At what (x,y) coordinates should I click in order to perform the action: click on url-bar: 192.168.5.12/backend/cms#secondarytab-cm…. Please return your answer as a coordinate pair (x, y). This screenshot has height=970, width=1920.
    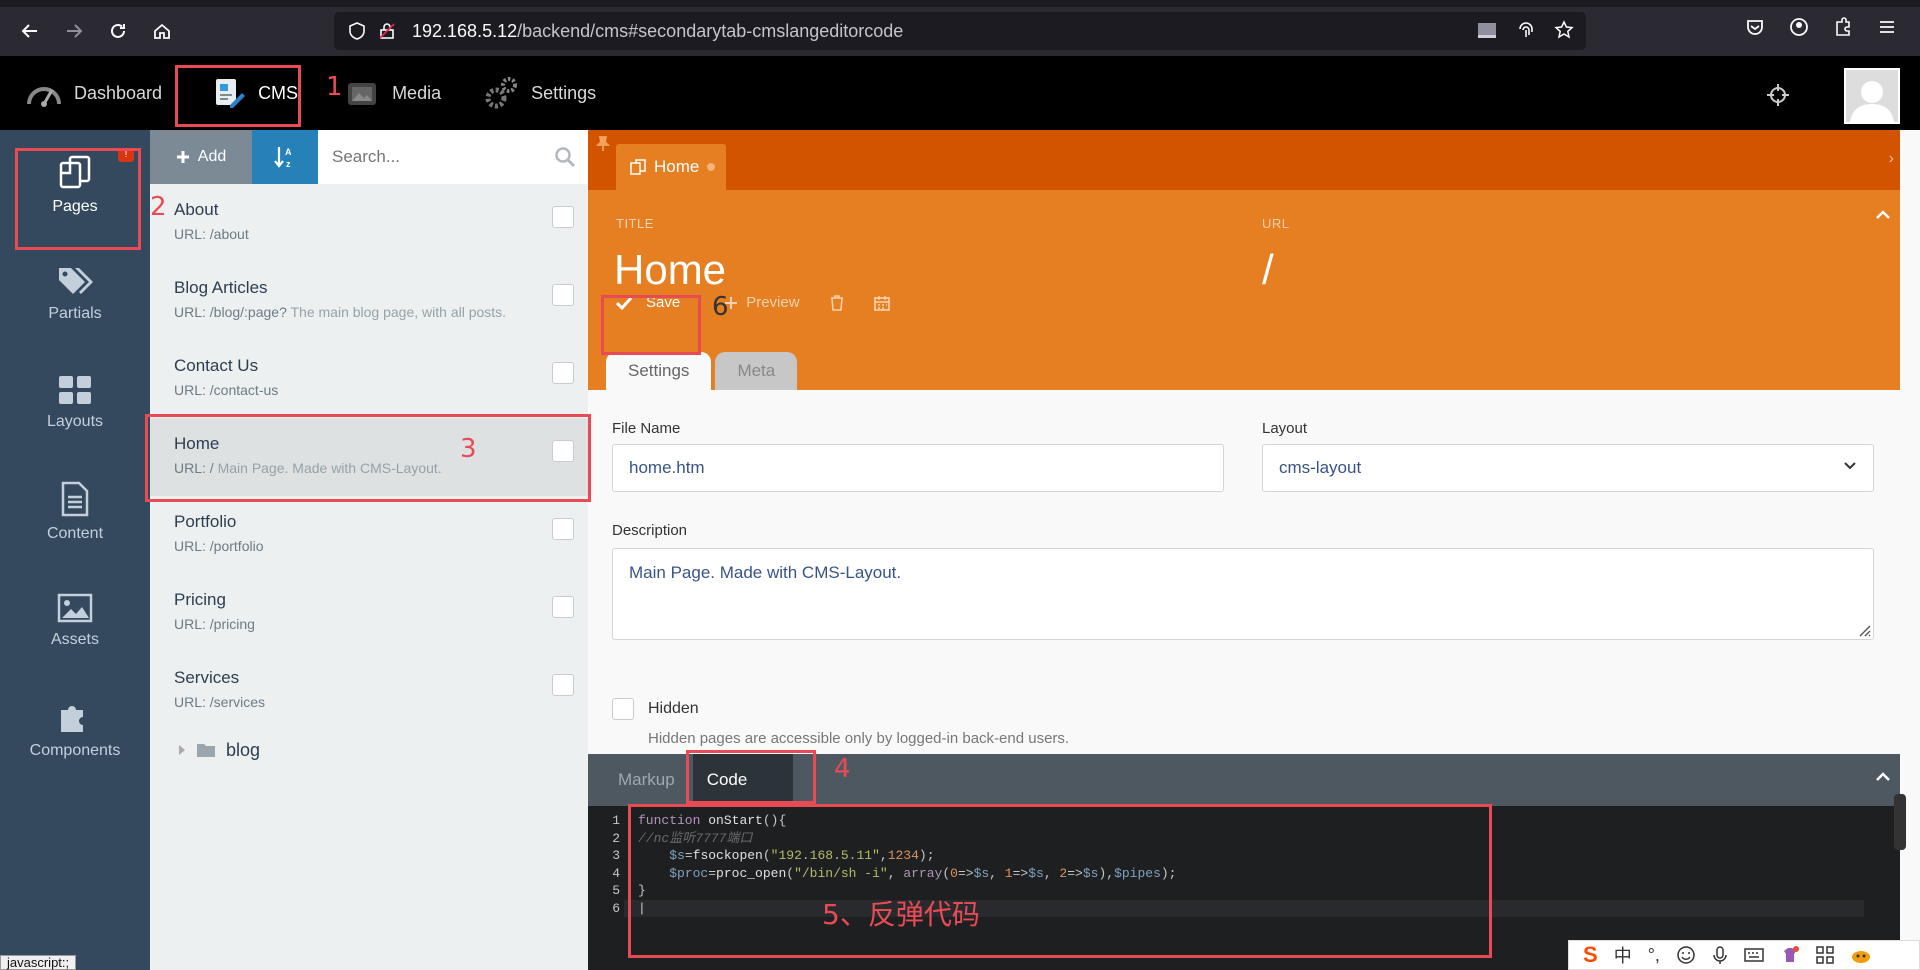
    Looking at the image, I should click on (960, 31).